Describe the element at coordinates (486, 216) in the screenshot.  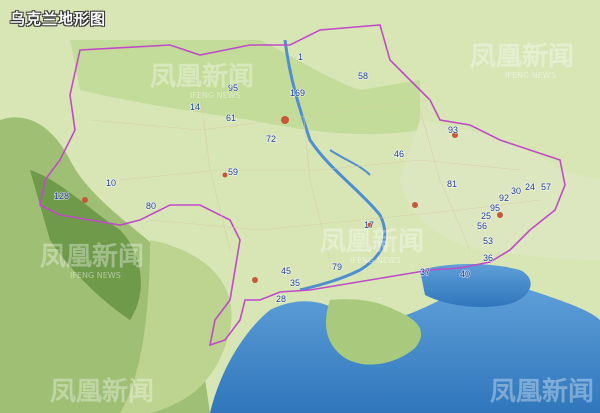
I see `region-number: 25` at that location.